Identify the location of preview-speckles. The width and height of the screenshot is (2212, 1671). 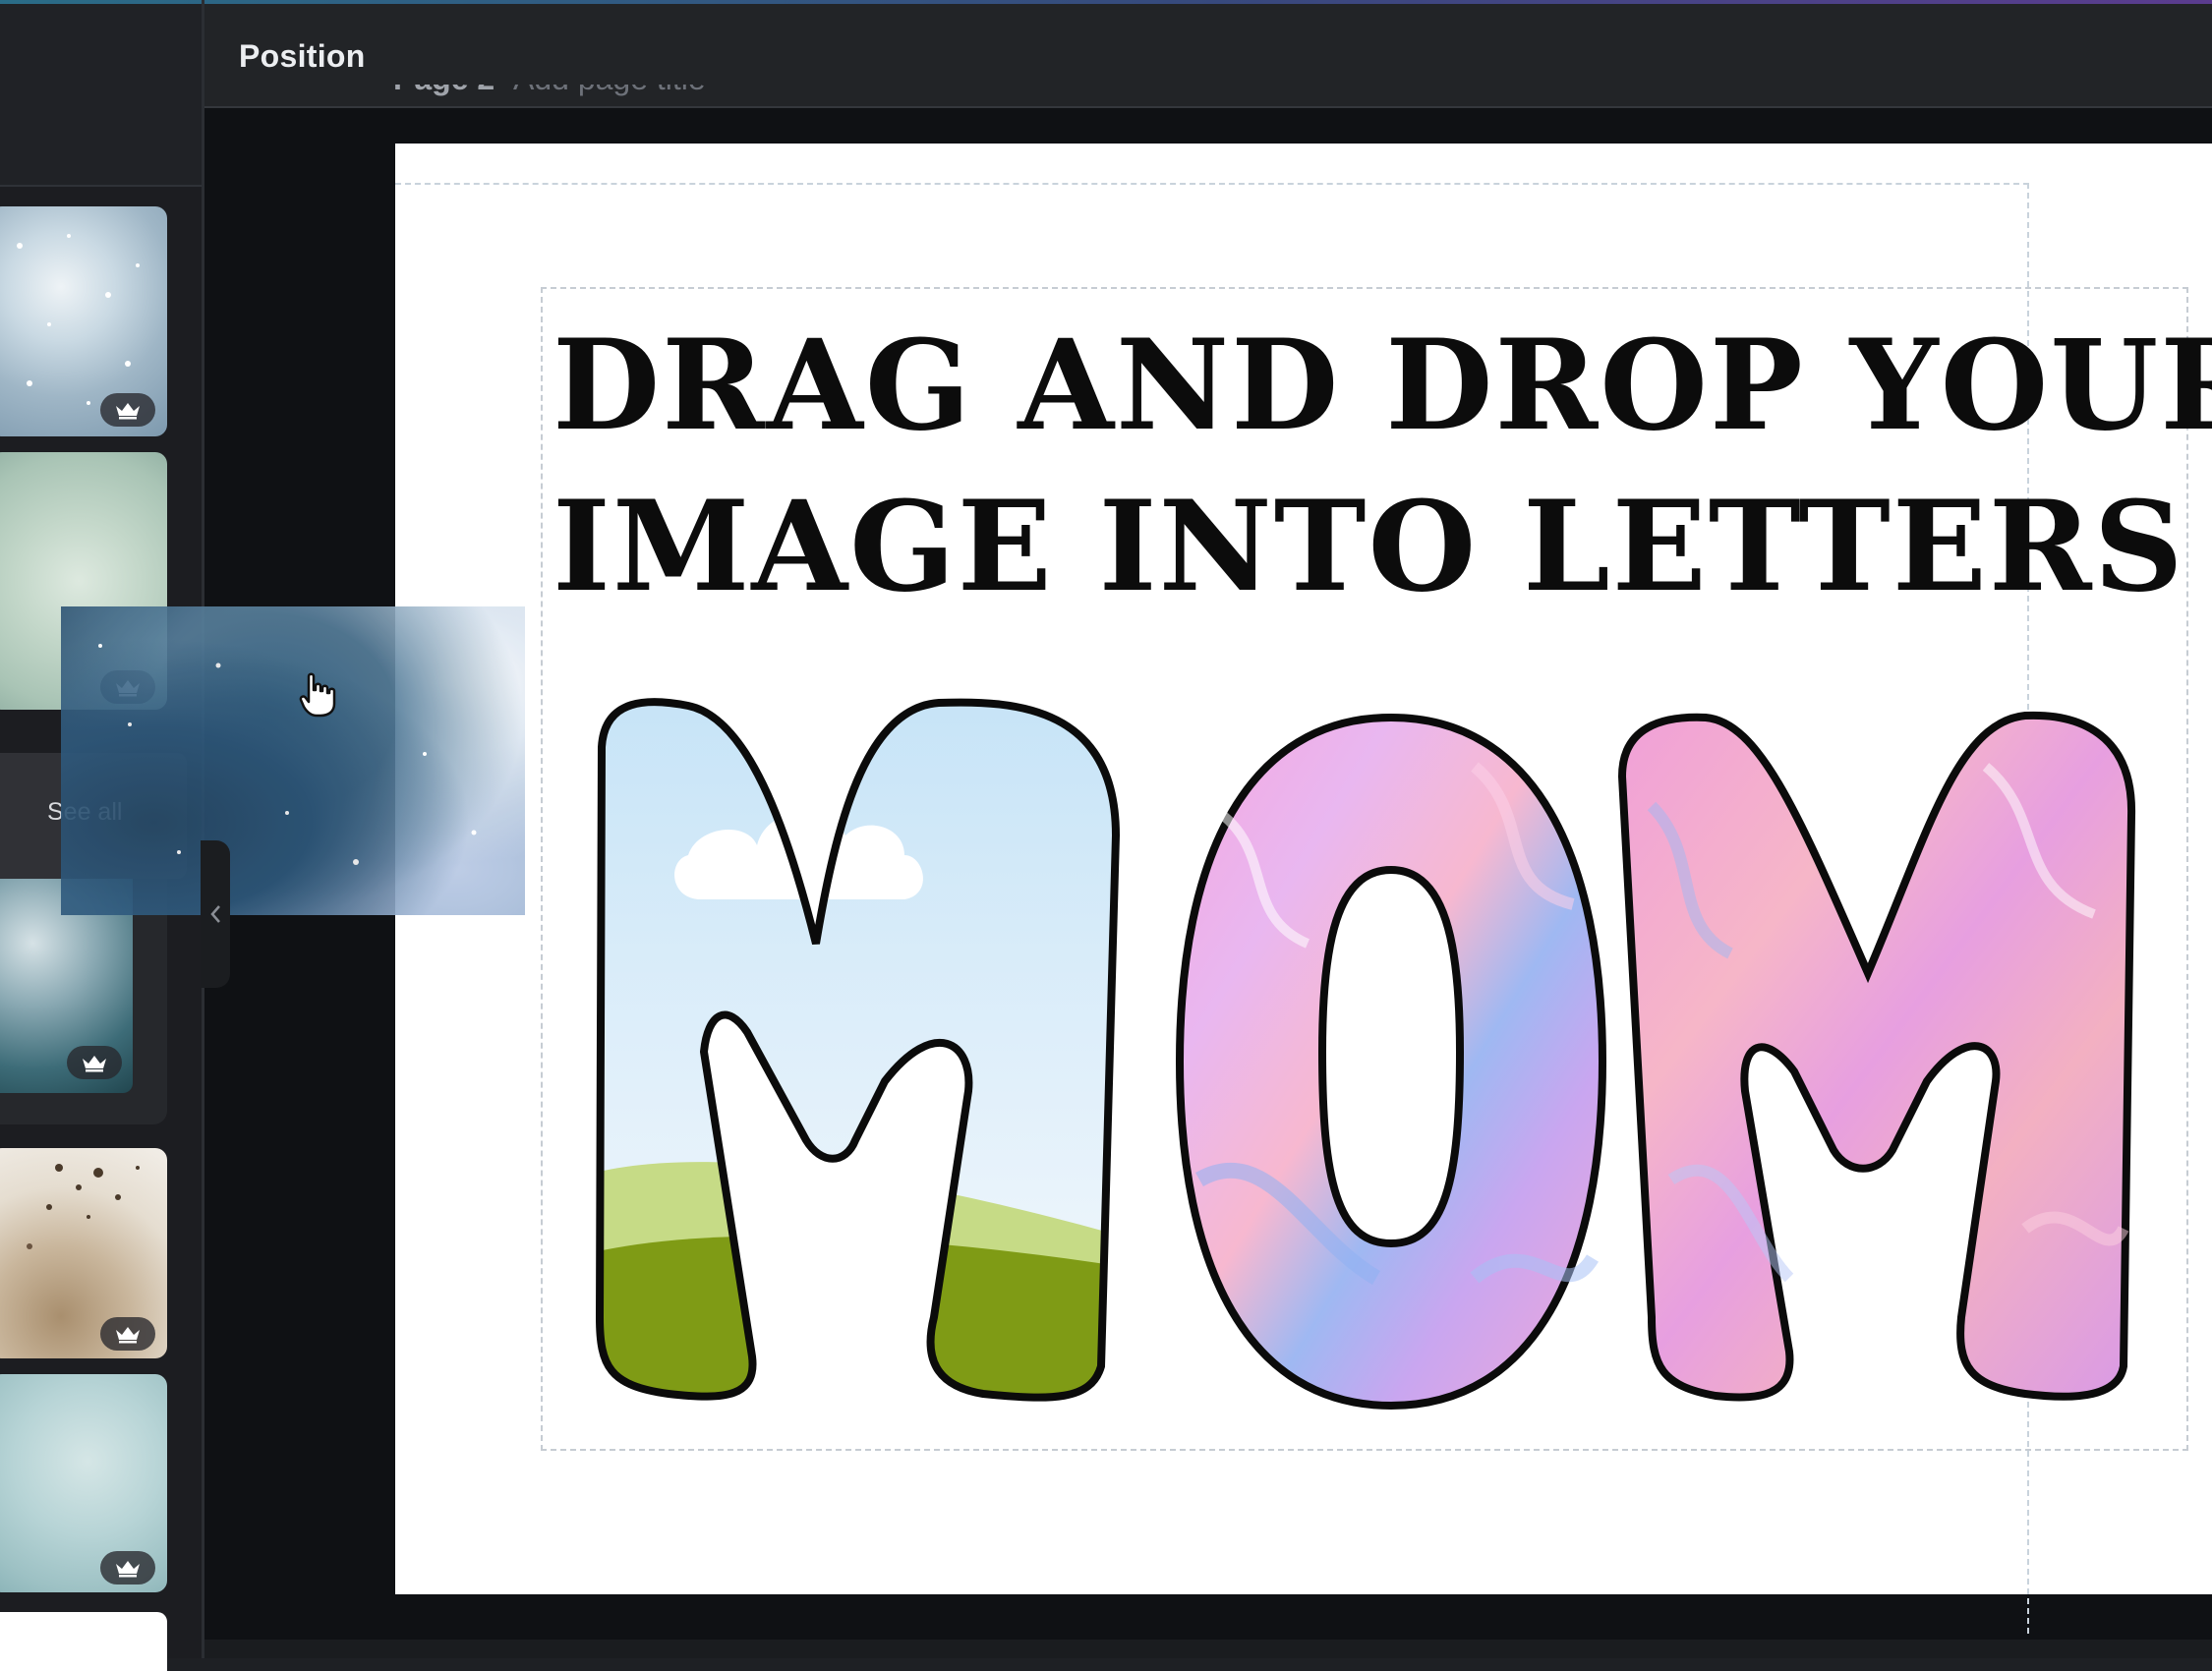
(287, 754).